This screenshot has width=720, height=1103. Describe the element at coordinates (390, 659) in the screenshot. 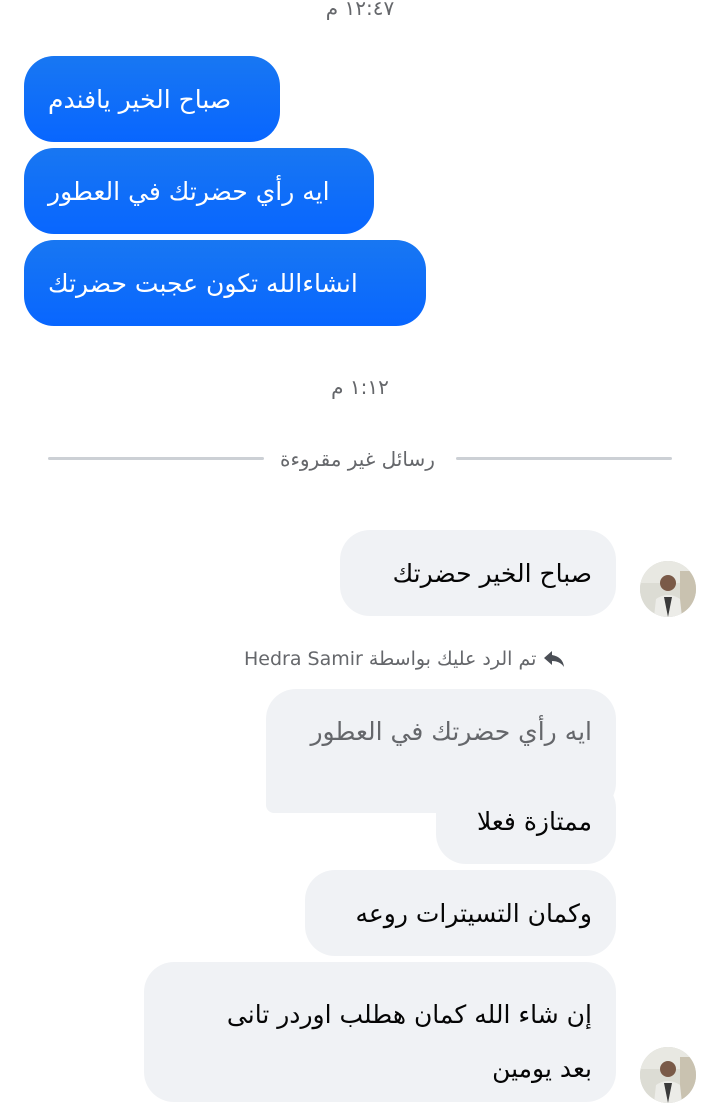

I see `reply-notice-text: تم الرد عليك بواسطة Hedra Samir` at that location.